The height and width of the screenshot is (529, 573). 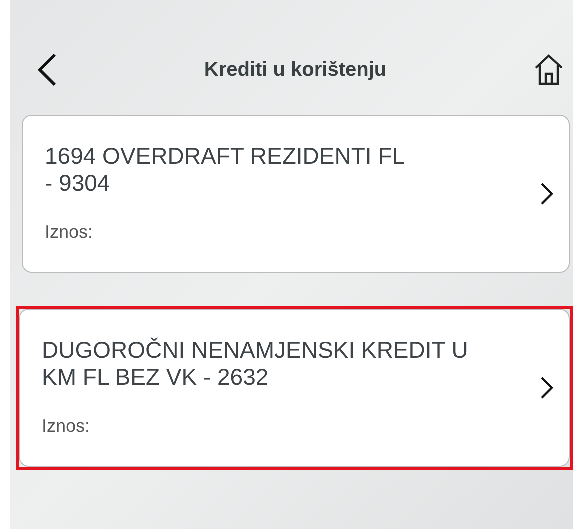 What do you see at coordinates (295, 70) in the screenshot?
I see `page-title: Krediti u korištenju` at bounding box center [295, 70].